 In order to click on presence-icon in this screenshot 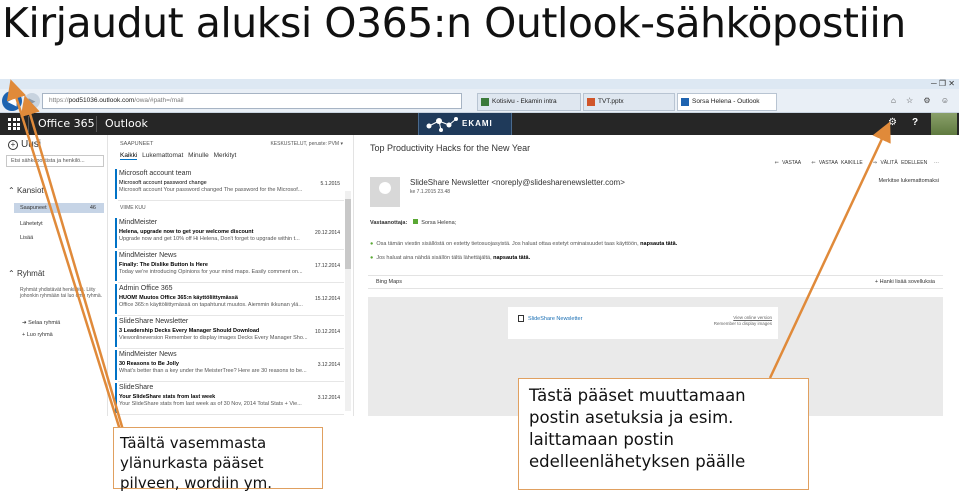, I will do `click(416, 221)`.